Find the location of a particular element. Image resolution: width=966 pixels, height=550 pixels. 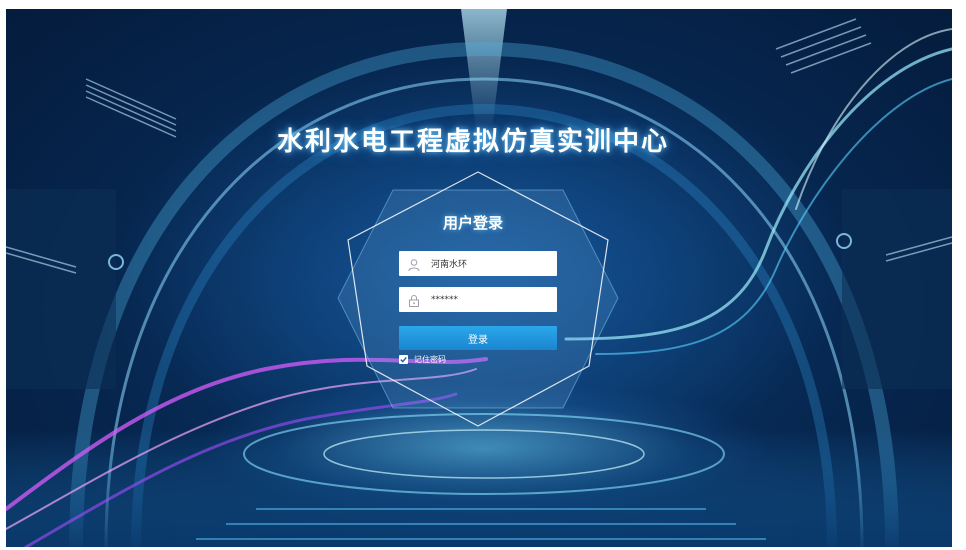

login-button: 登录 is located at coordinates (478, 338).